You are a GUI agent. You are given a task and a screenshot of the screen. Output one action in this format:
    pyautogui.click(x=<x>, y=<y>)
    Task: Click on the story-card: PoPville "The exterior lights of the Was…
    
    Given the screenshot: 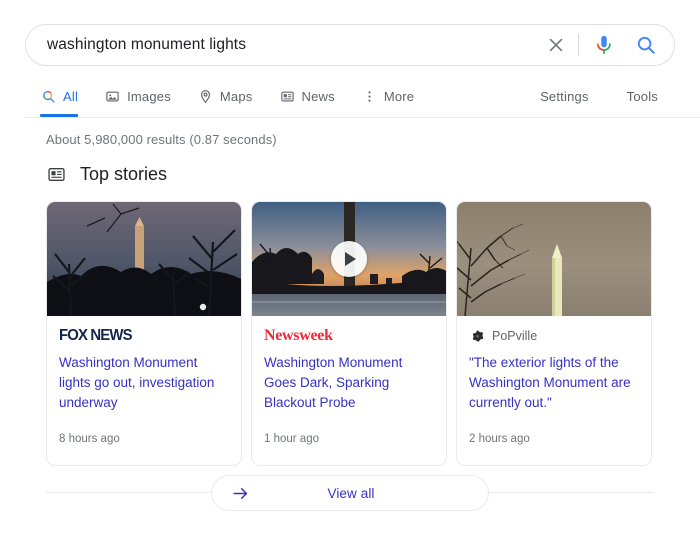 What is the action you would take?
    pyautogui.click(x=554, y=333)
    